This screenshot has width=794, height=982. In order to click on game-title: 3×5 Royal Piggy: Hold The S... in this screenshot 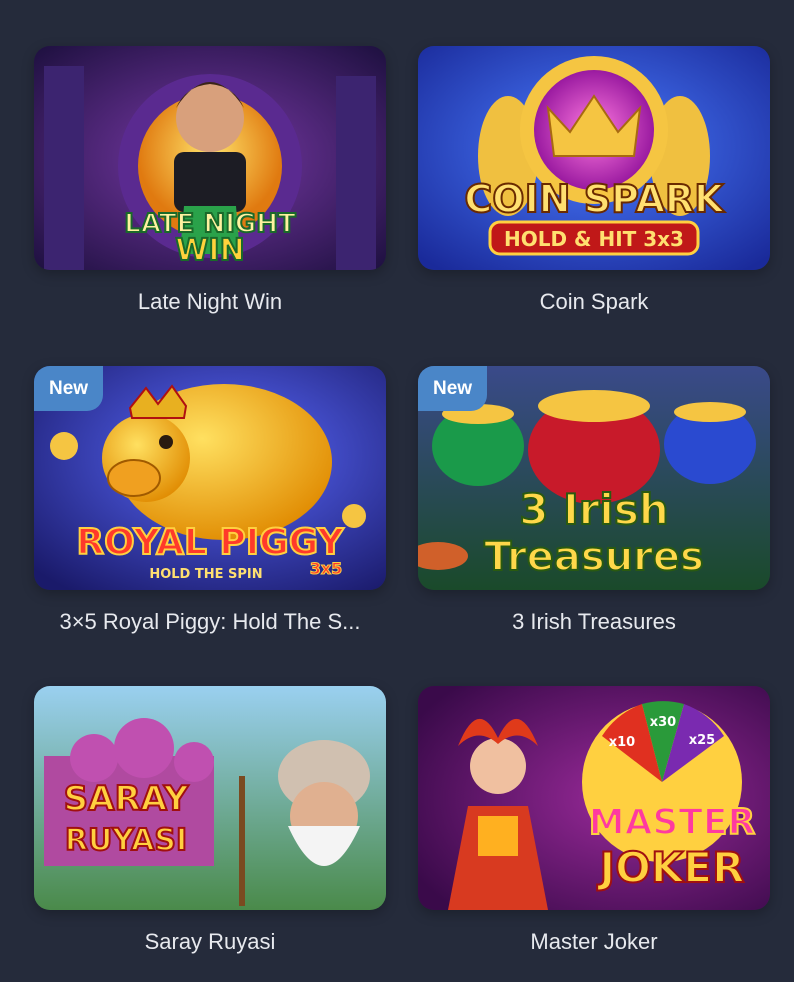, I will do `click(210, 622)`.